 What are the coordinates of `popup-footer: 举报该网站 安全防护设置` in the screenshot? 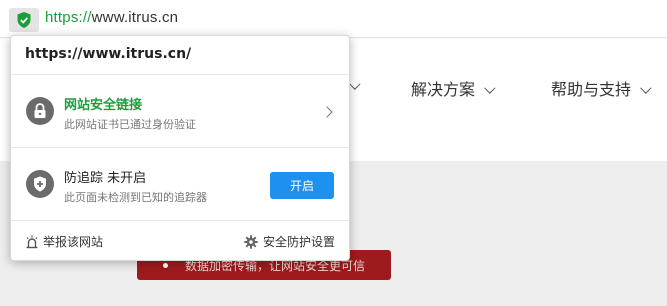 It's located at (180, 241).